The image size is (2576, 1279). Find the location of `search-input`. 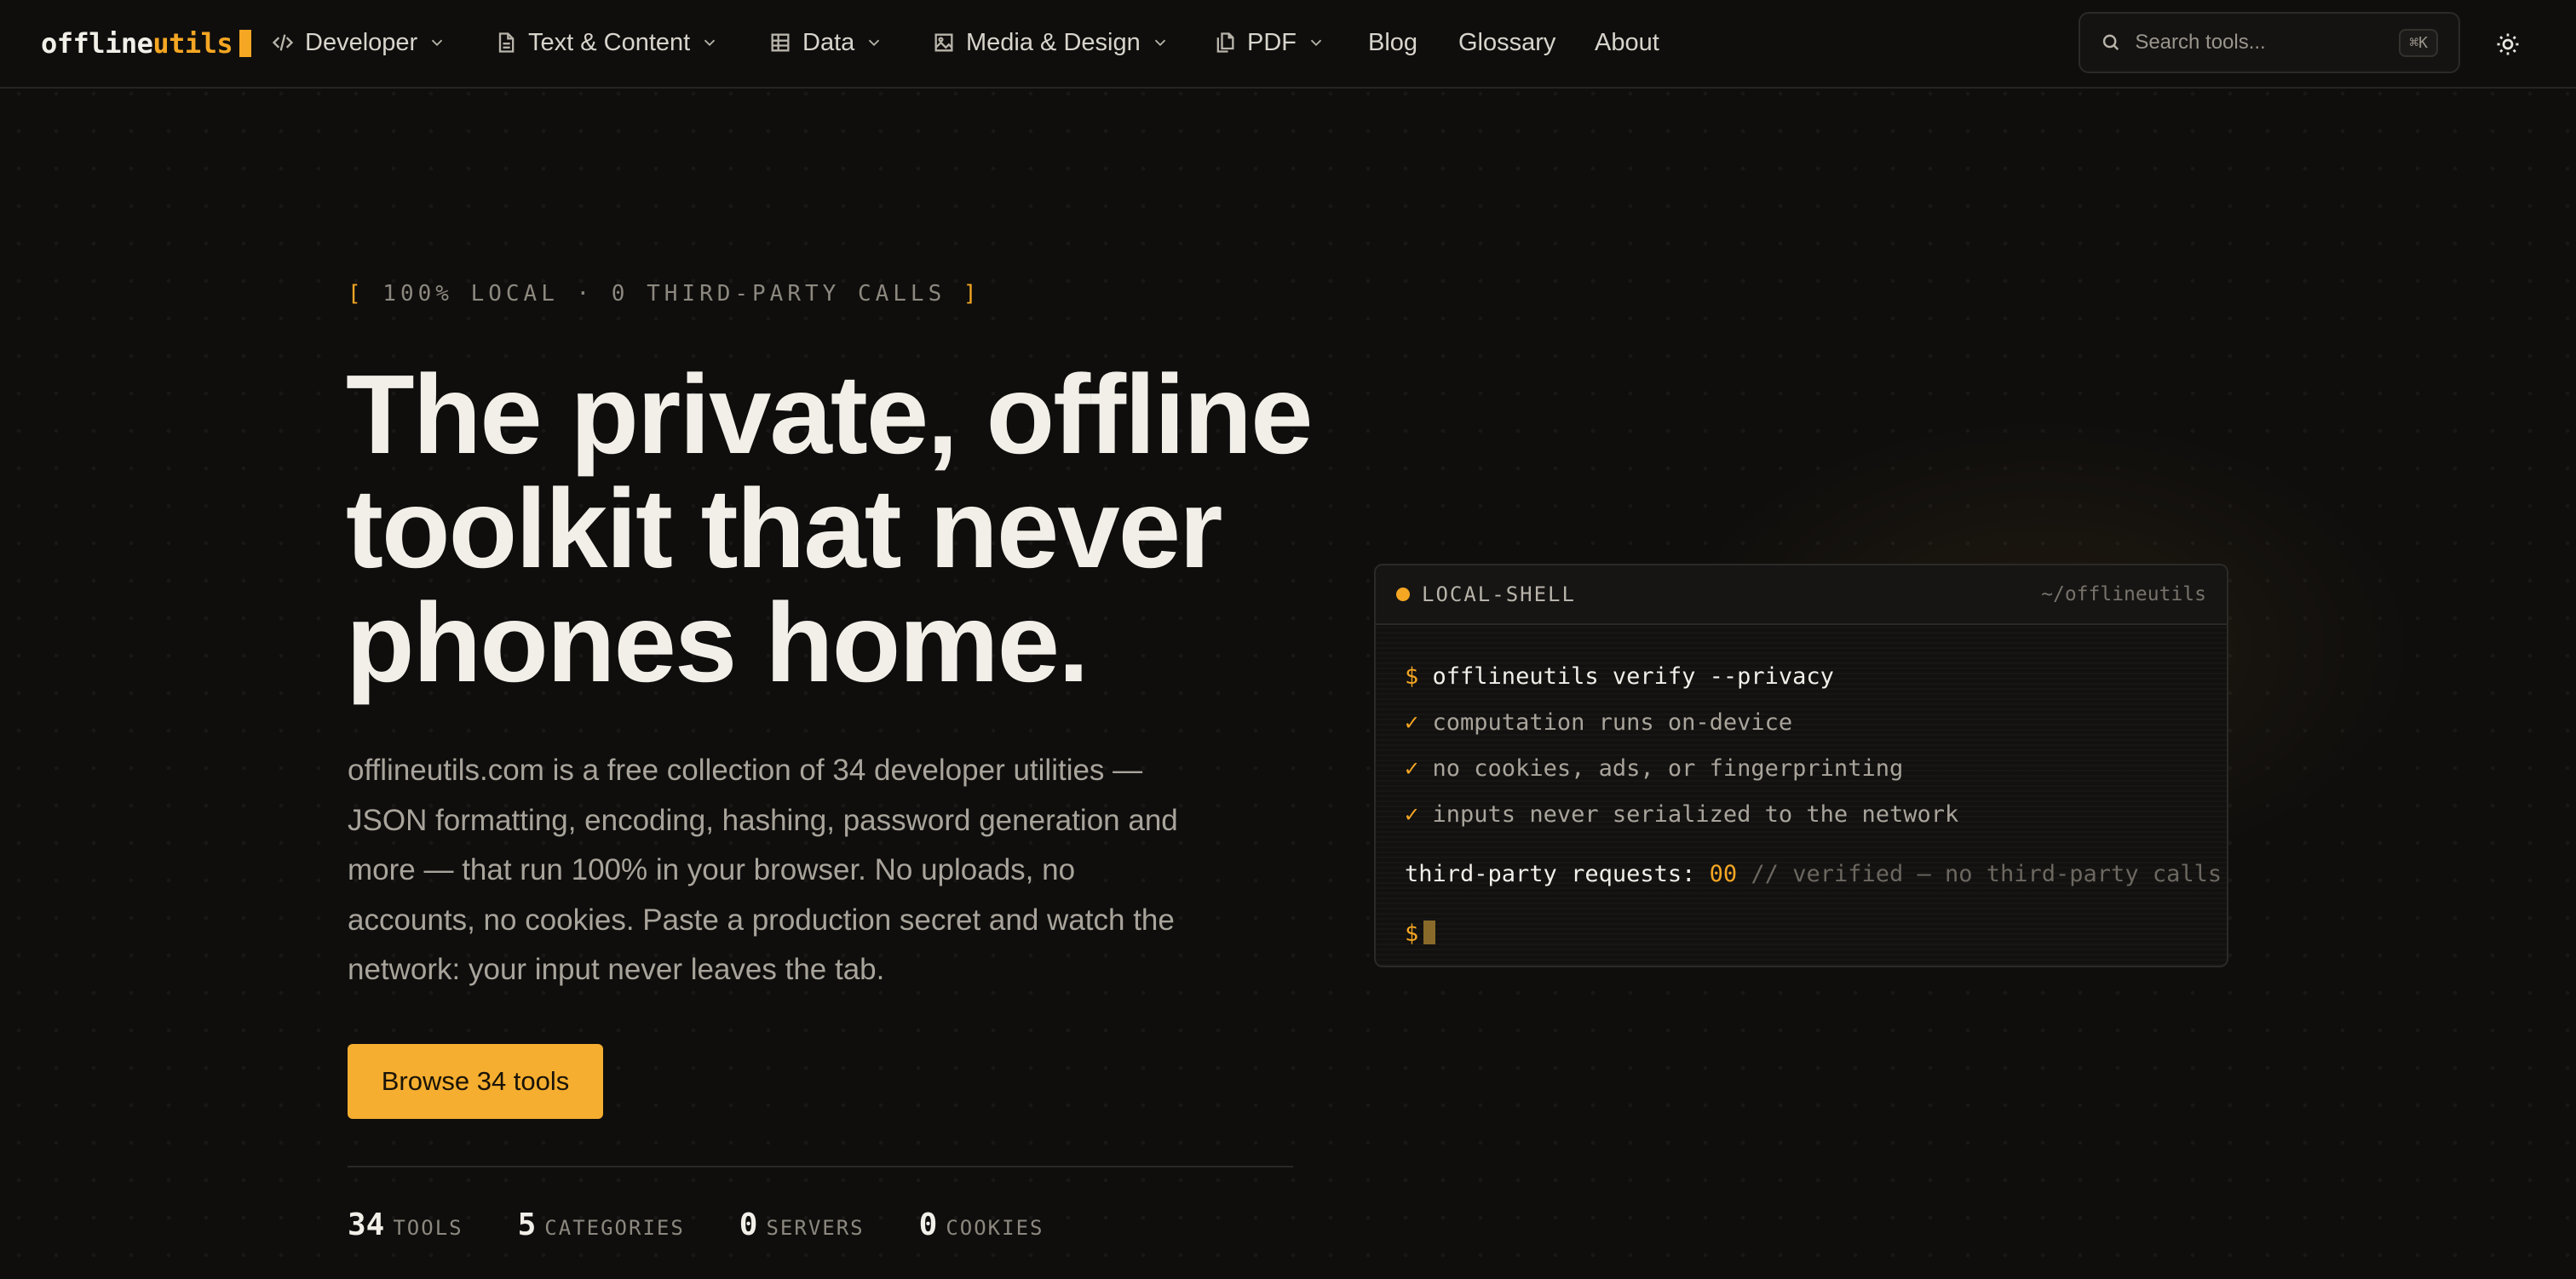

search-input is located at coordinates (2268, 42).